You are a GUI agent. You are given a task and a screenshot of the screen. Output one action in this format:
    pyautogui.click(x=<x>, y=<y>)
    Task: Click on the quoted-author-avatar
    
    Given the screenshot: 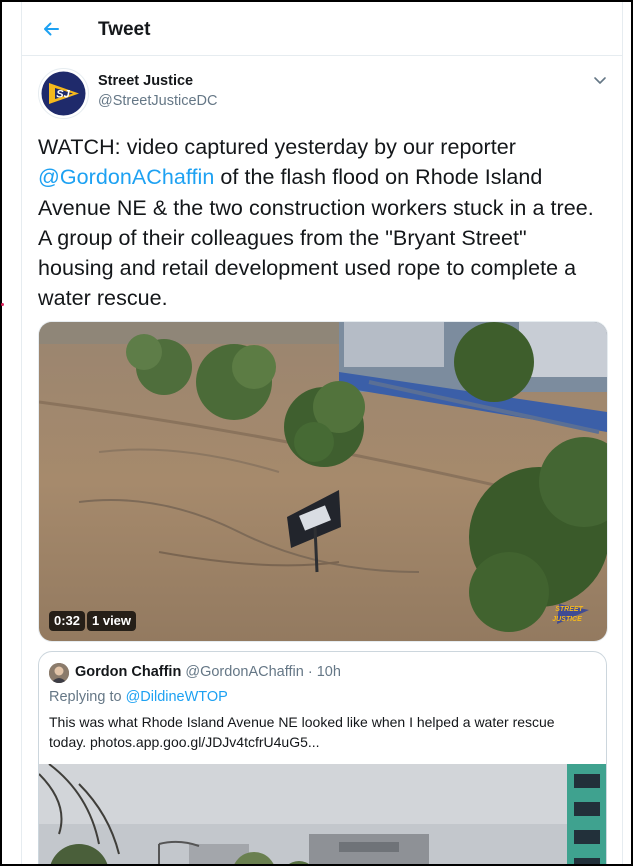 What is the action you would take?
    pyautogui.click(x=59, y=673)
    